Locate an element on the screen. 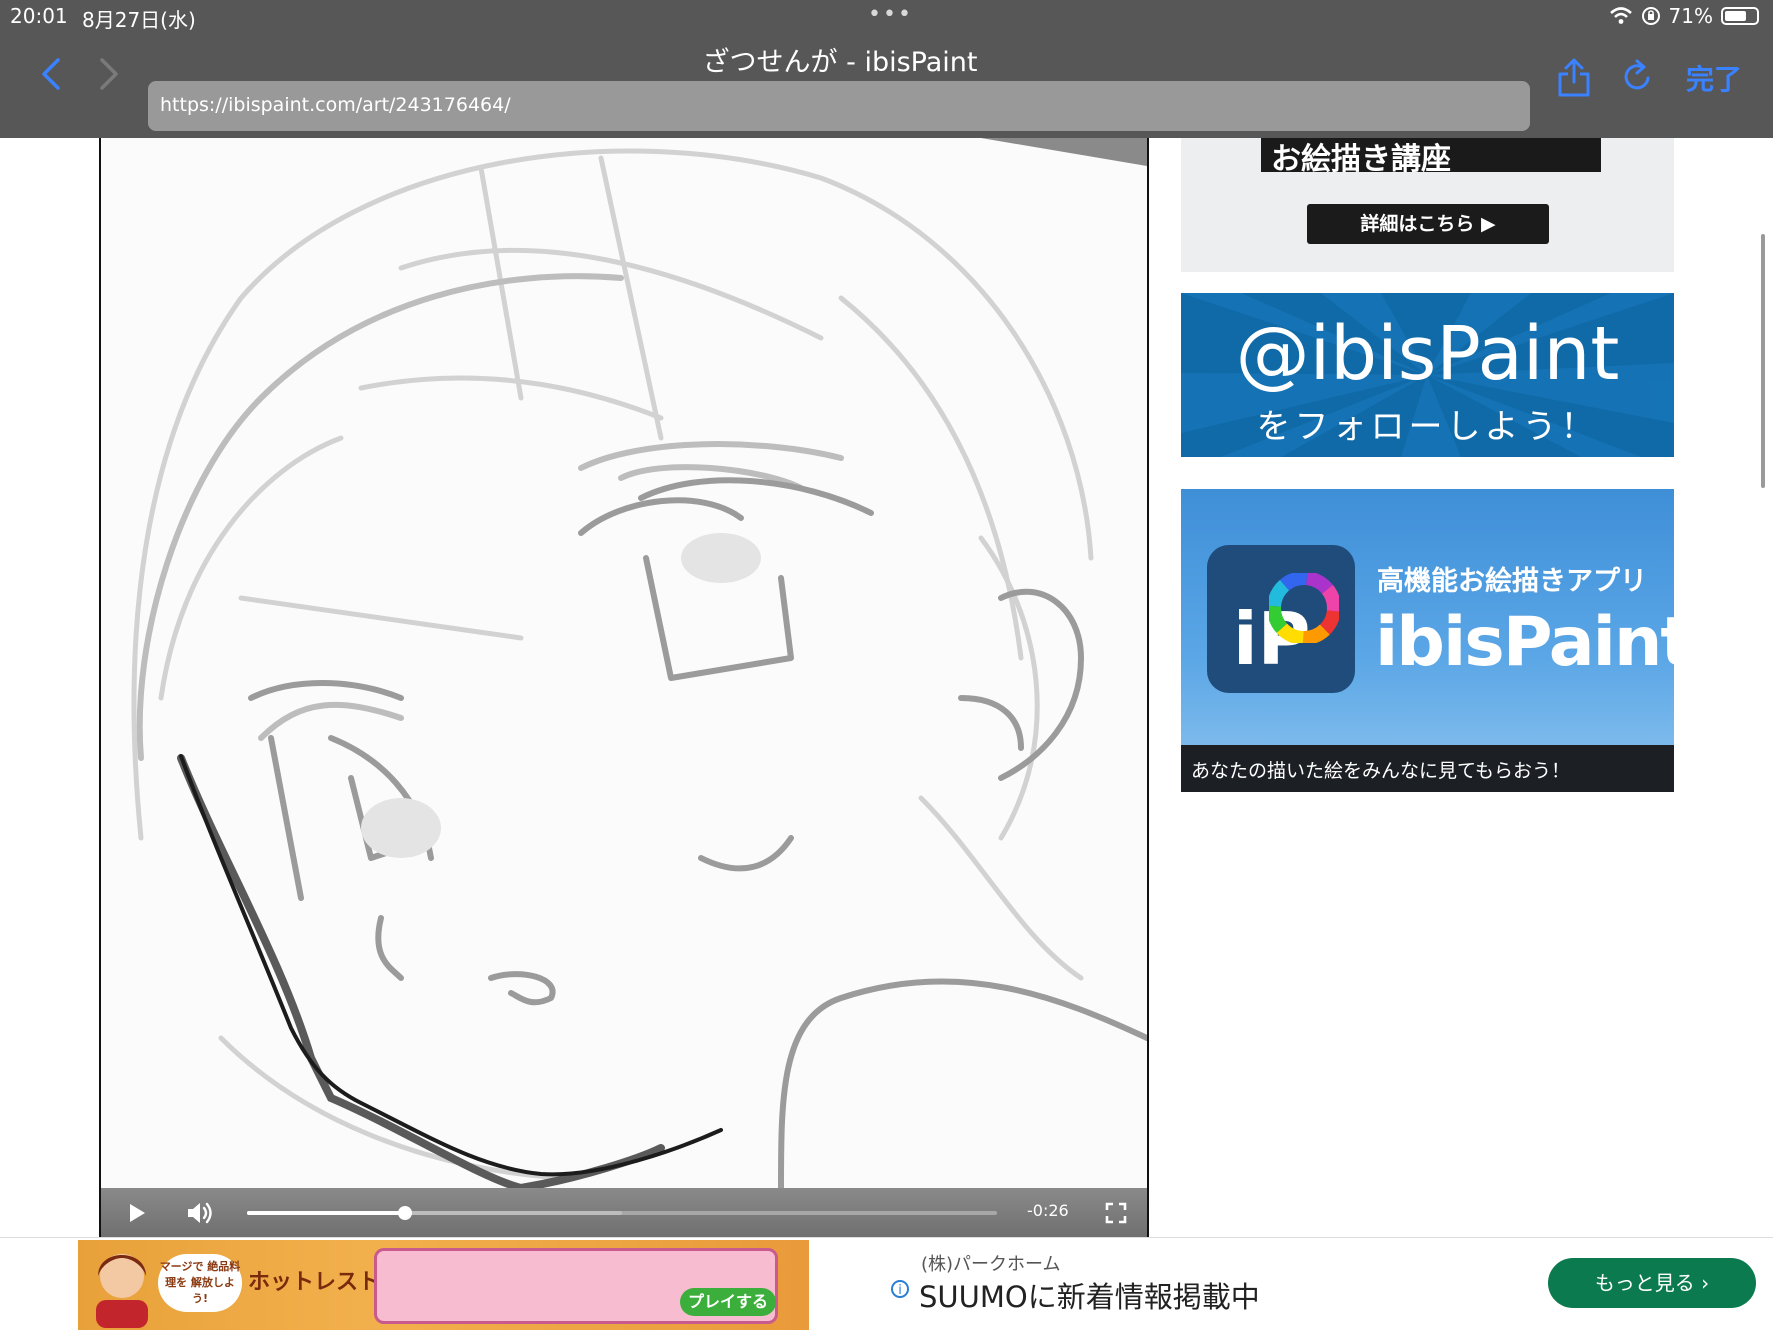  lecture-ad: お絵描き講座 詳細はこちら ▶ is located at coordinates (1427, 205).